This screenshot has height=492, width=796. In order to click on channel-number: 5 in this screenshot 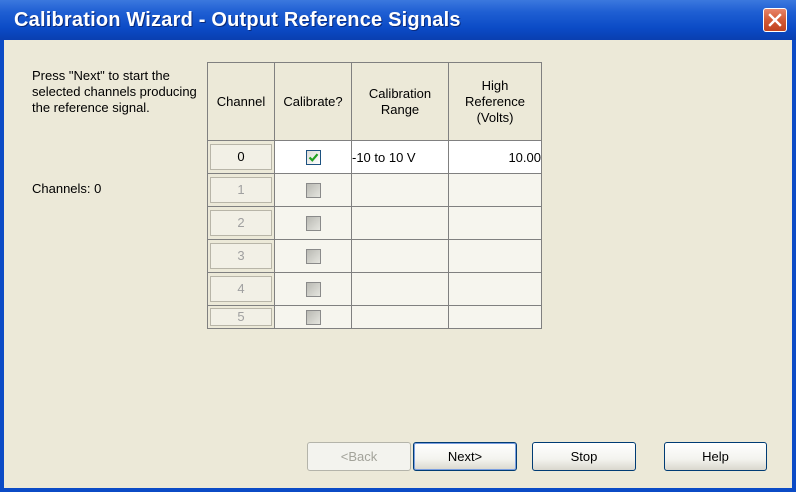, I will do `click(241, 317)`.